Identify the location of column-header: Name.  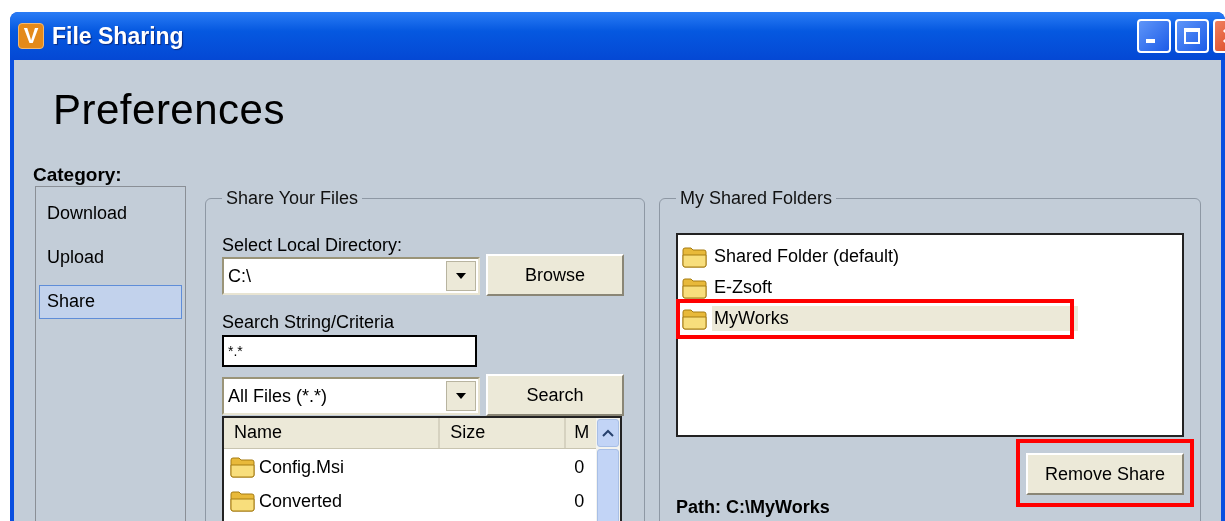
(332, 433).